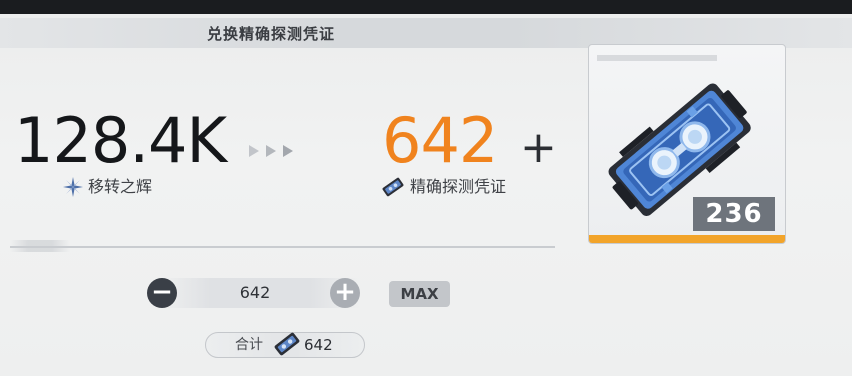 This screenshot has height=376, width=852. Describe the element at coordinates (255, 293) in the screenshot. I see `quantity-value: 642` at that location.